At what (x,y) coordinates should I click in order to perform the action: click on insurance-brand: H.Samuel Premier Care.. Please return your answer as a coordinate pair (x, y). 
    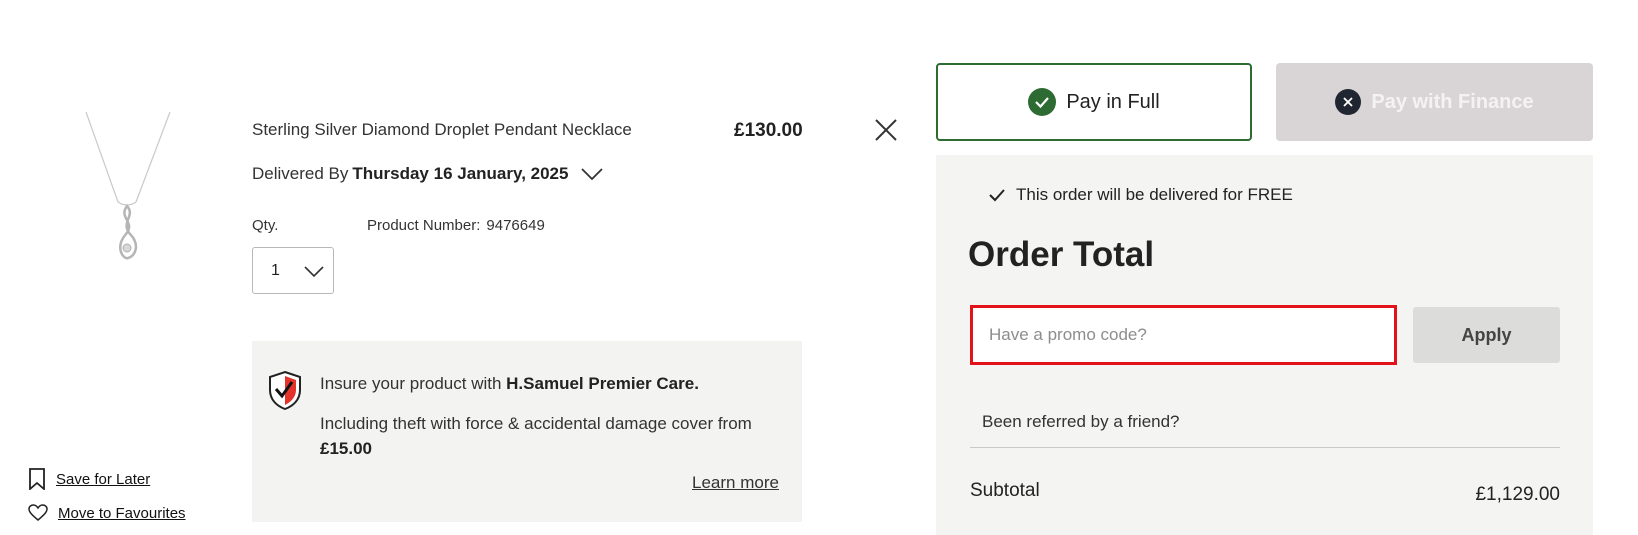
    Looking at the image, I should click on (602, 383).